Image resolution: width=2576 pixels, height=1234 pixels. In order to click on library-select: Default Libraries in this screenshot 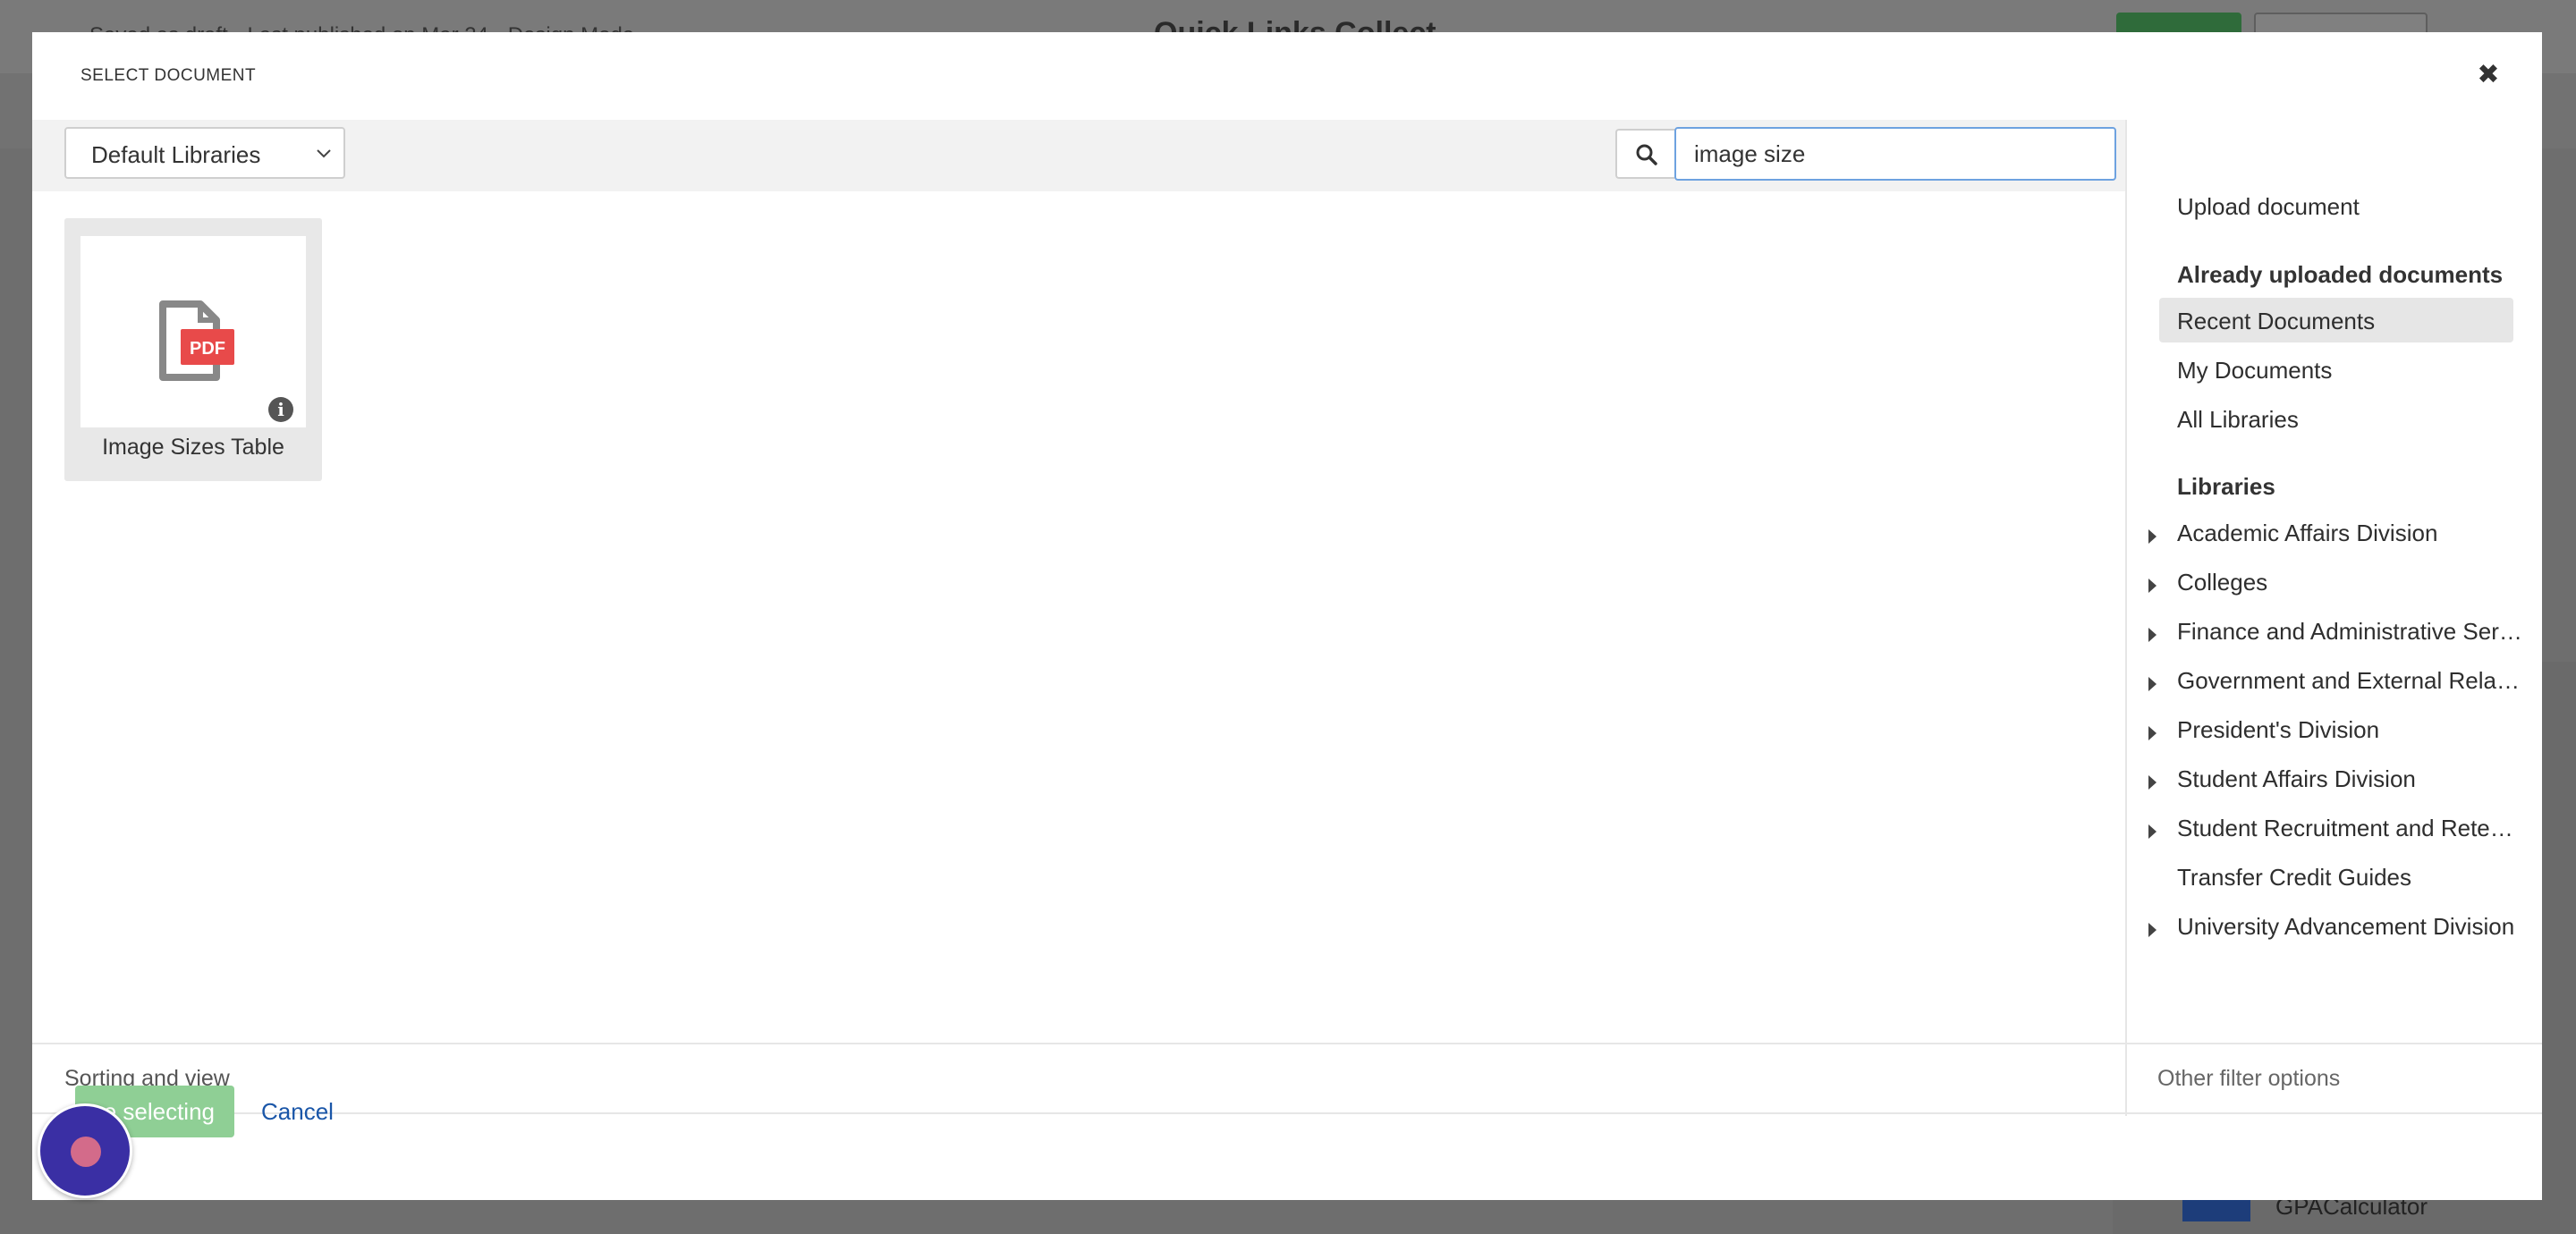, I will do `click(204, 153)`.